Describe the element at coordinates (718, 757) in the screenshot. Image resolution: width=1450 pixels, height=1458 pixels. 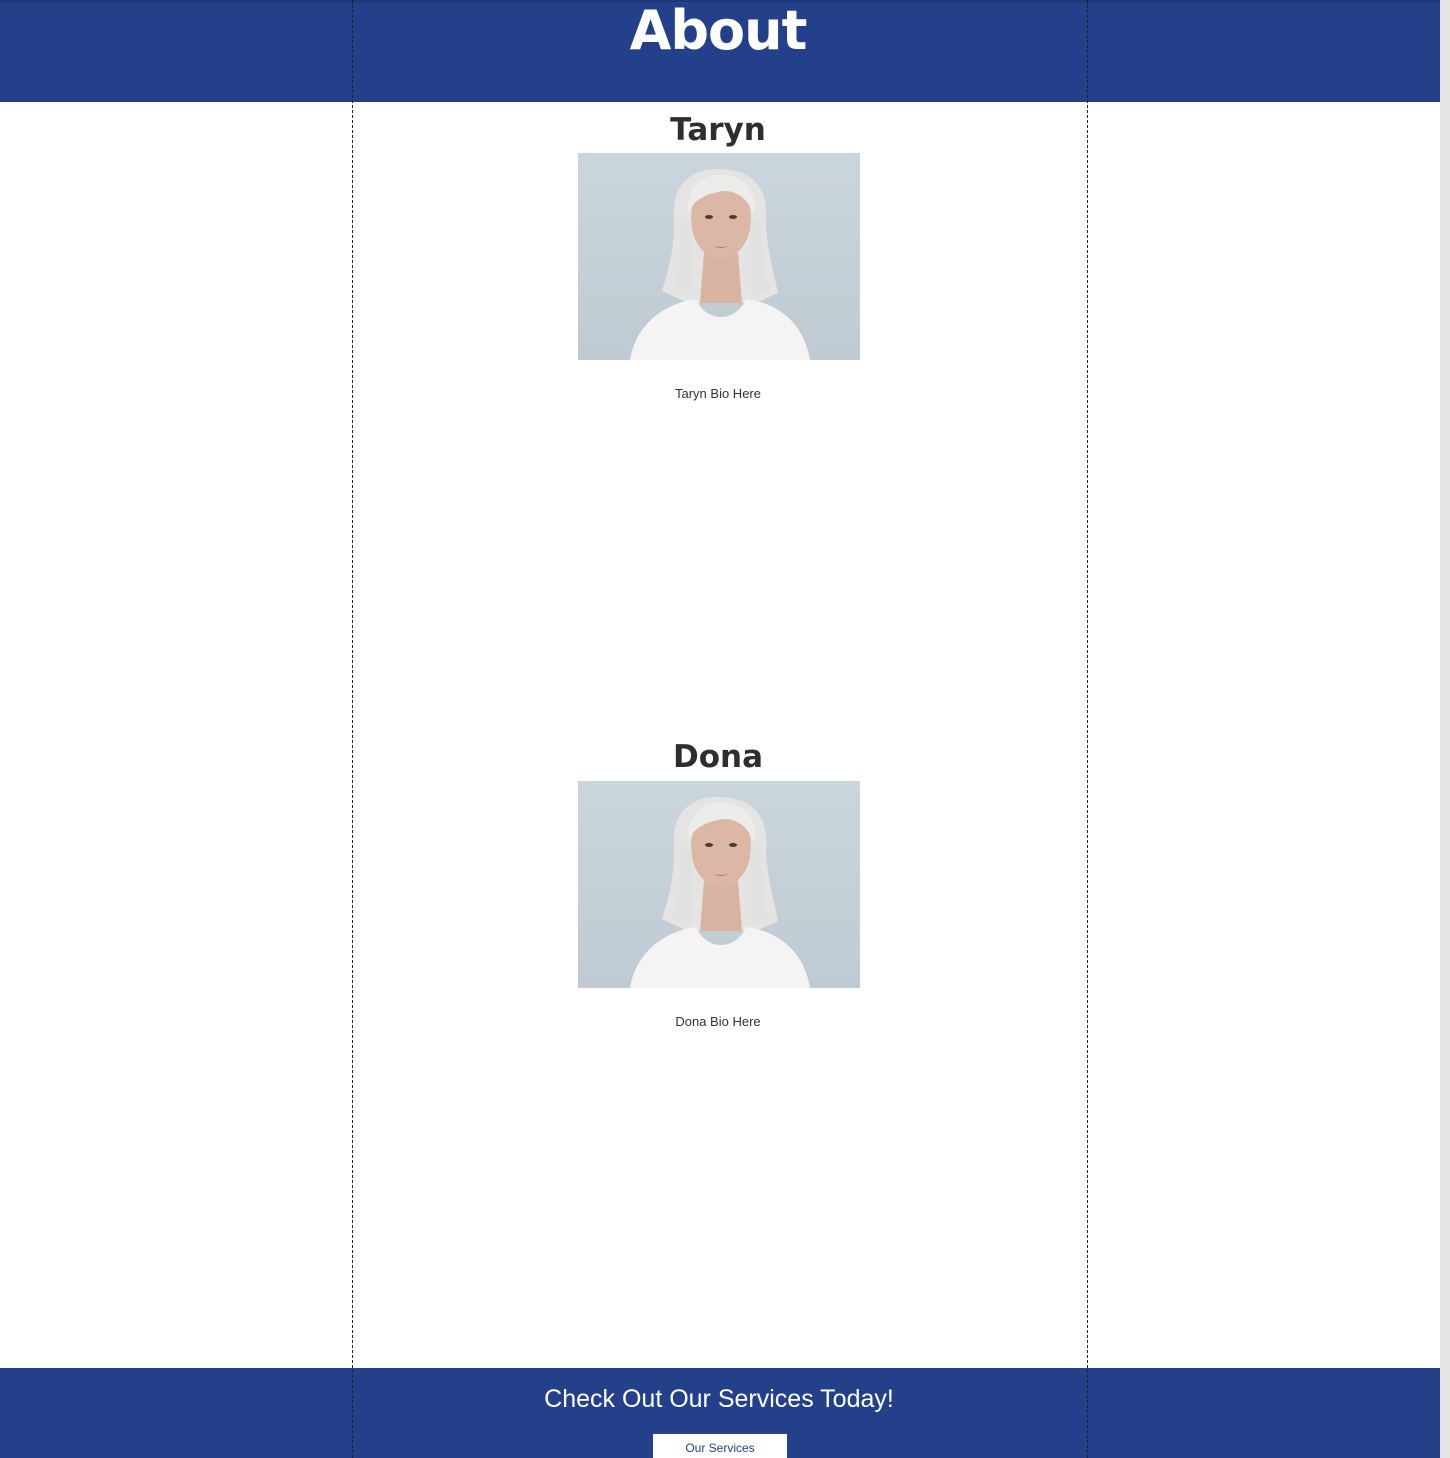
I see `member-name: Dona` at that location.